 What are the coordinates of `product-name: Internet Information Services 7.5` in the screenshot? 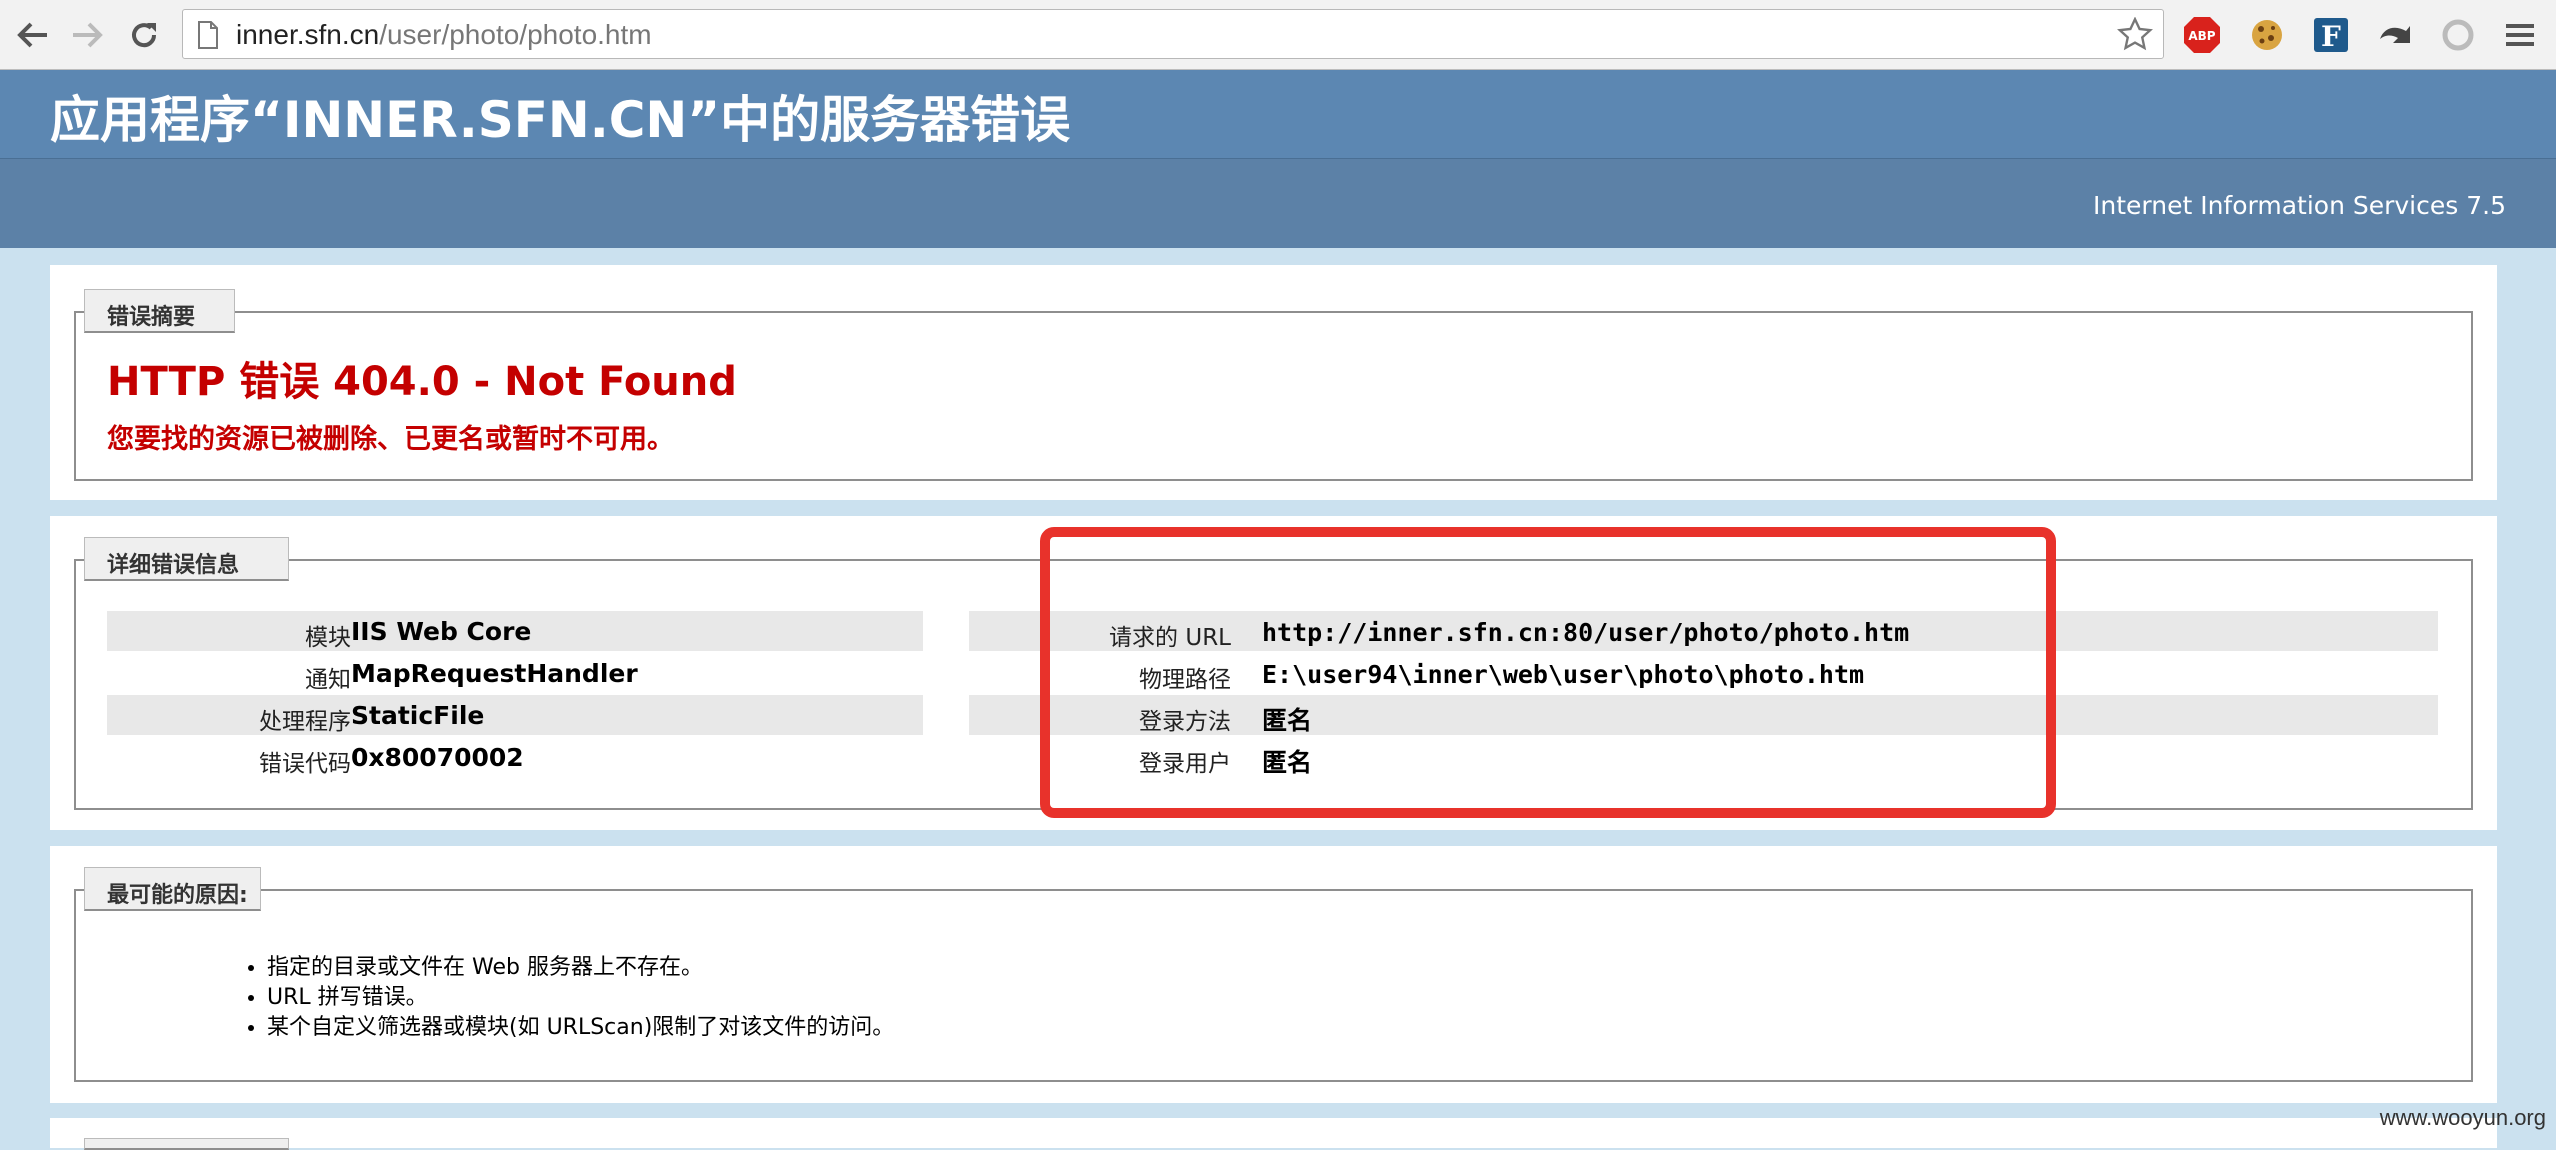 It's located at (2299, 205).